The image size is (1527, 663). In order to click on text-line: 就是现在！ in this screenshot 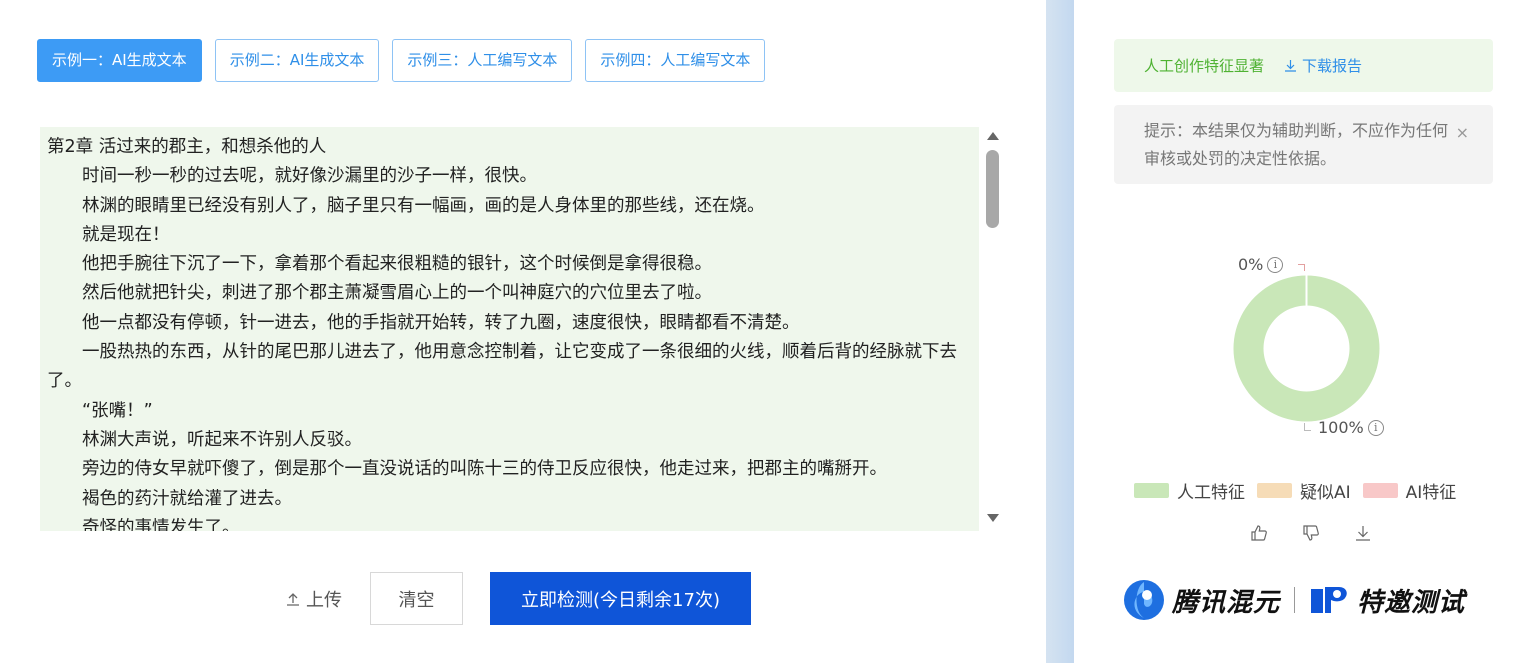, I will do `click(126, 234)`.